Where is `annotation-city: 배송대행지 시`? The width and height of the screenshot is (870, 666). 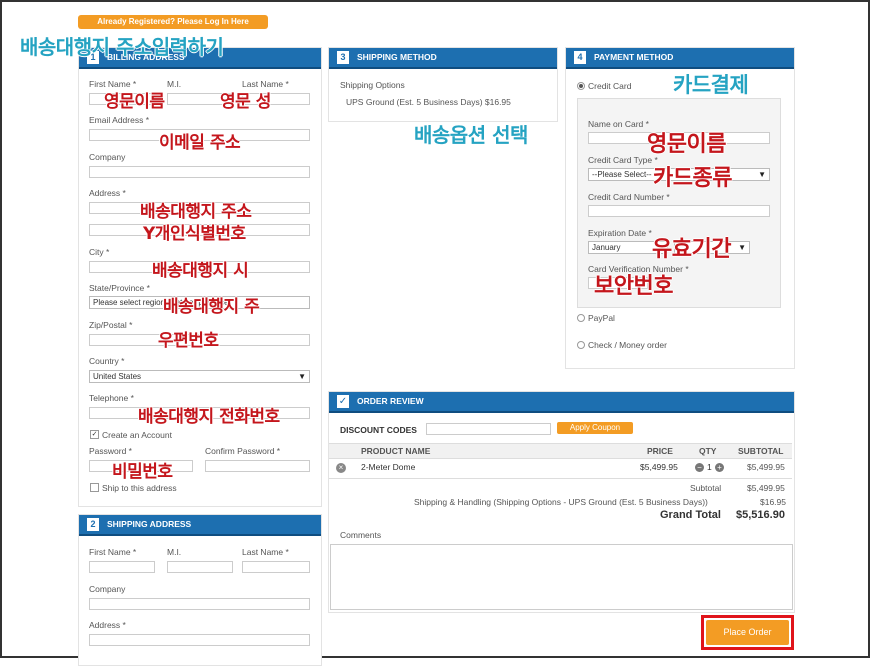 annotation-city: 배송대행지 시 is located at coordinates (200, 271).